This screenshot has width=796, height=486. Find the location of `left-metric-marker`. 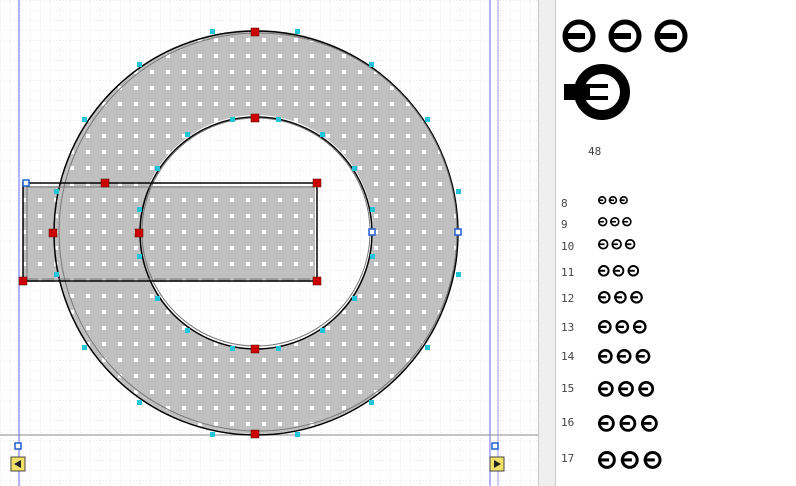

left-metric-marker is located at coordinates (18, 464).